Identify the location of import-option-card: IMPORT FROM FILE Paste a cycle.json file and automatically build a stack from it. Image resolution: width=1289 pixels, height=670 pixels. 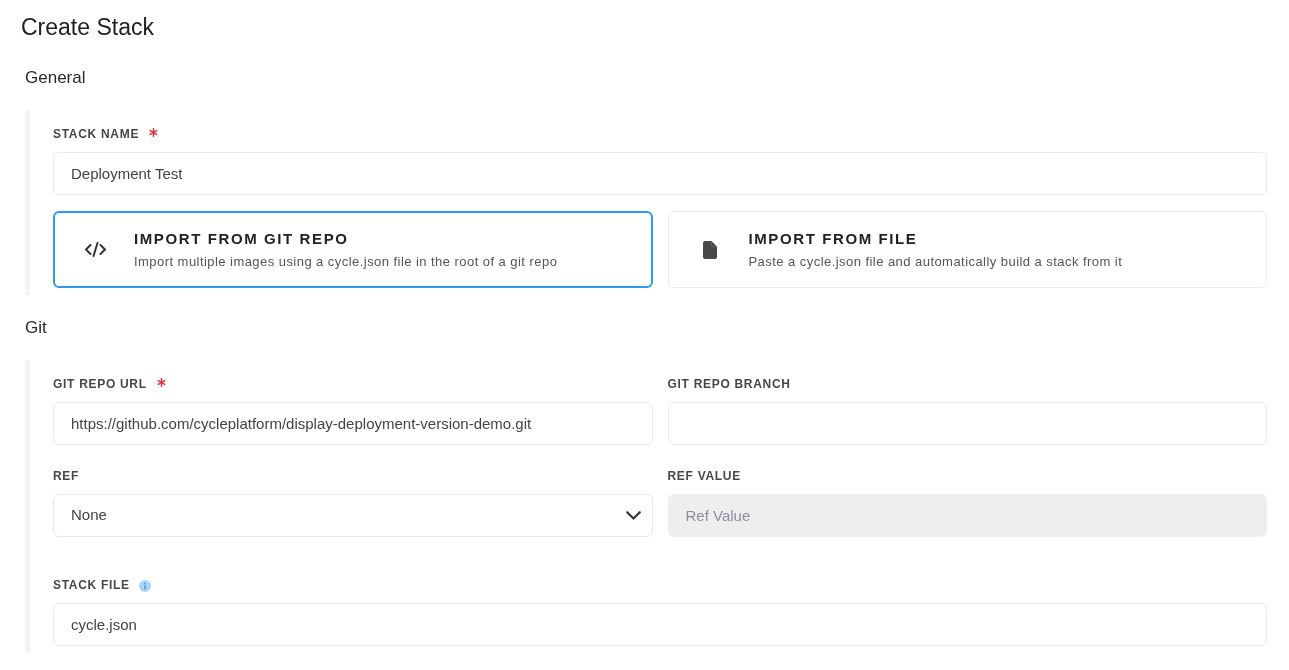
(967, 249).